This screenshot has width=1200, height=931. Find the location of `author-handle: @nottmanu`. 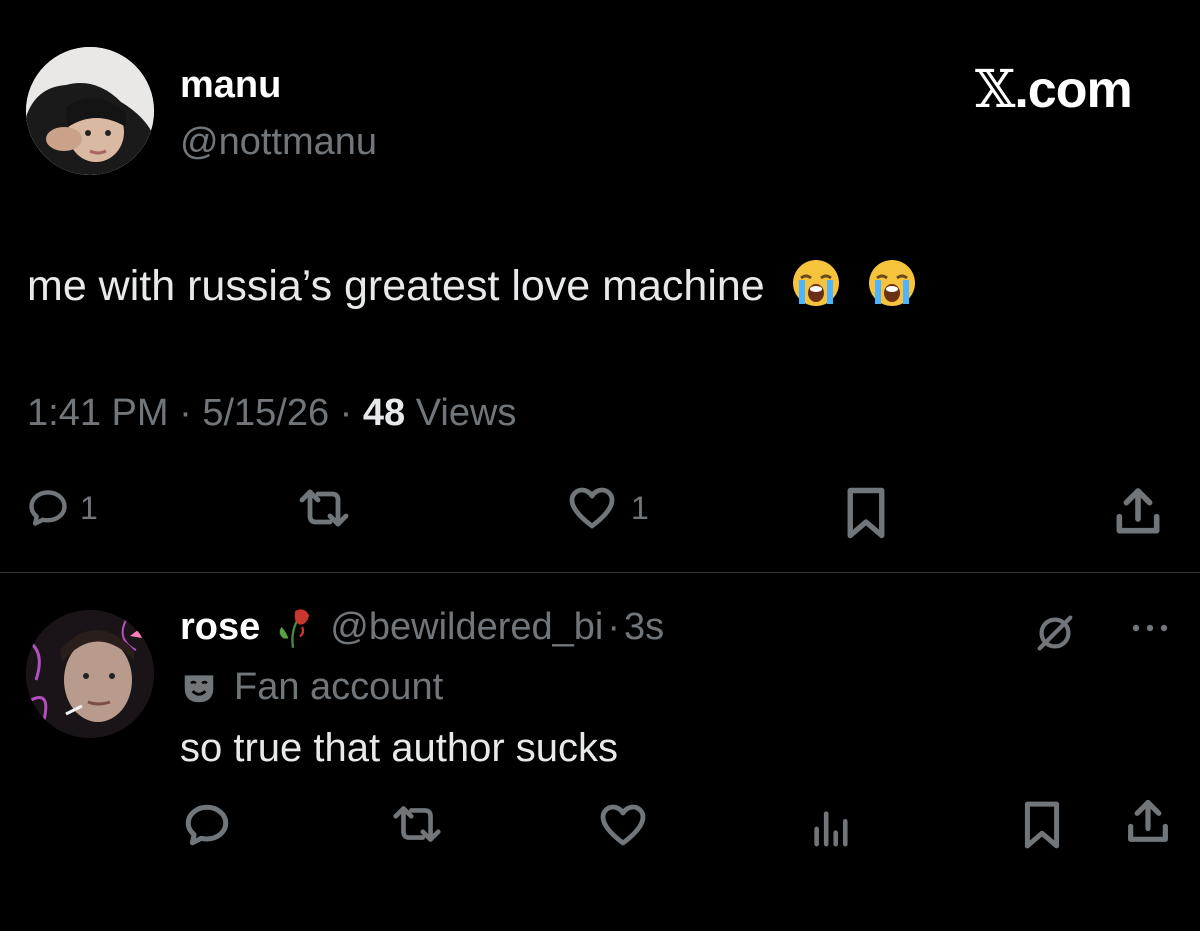

author-handle: @nottmanu is located at coordinates (278, 142).